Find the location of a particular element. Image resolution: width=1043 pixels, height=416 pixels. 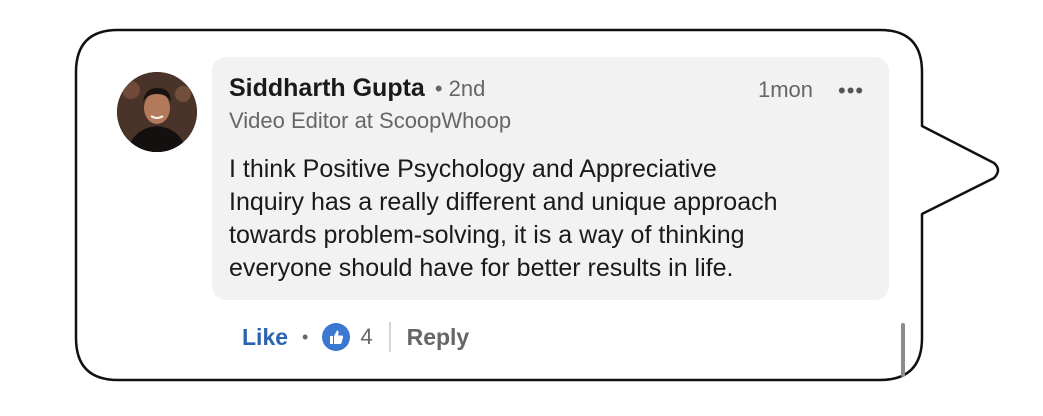

scrollbar is located at coordinates (903, 350).